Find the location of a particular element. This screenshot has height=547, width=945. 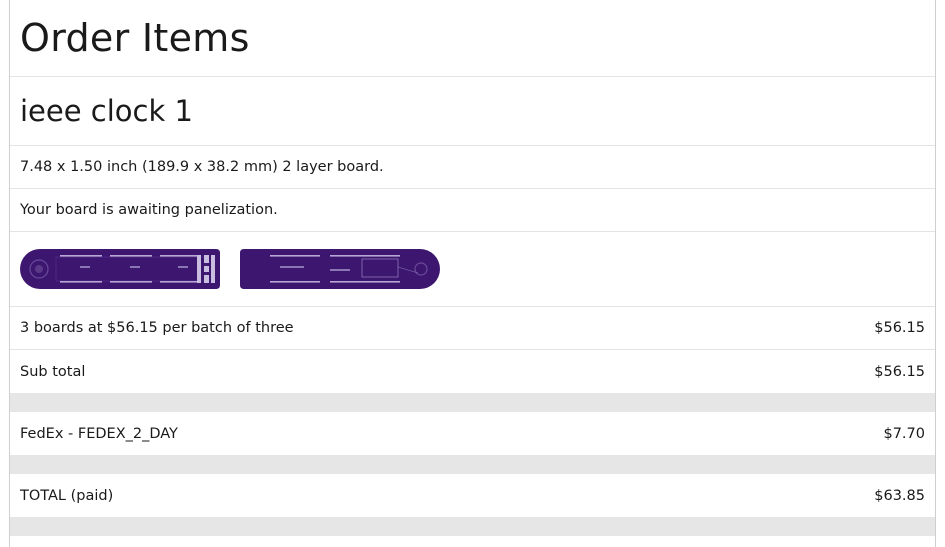

order-items-header: Order Items is located at coordinates (472, 38).